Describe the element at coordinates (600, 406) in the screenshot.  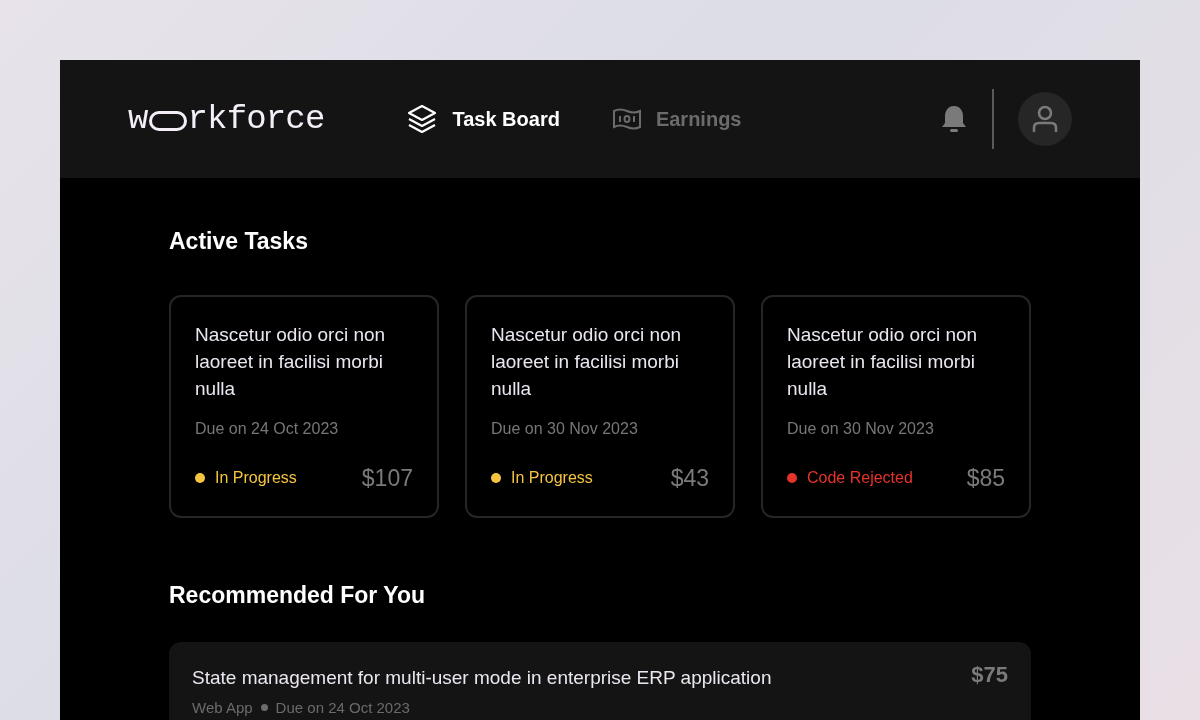
I see `task-card: Nascetur odio orci non laoreet in facilisi morbi nulla Due on 30 Nov 2023 In Progress $43` at that location.